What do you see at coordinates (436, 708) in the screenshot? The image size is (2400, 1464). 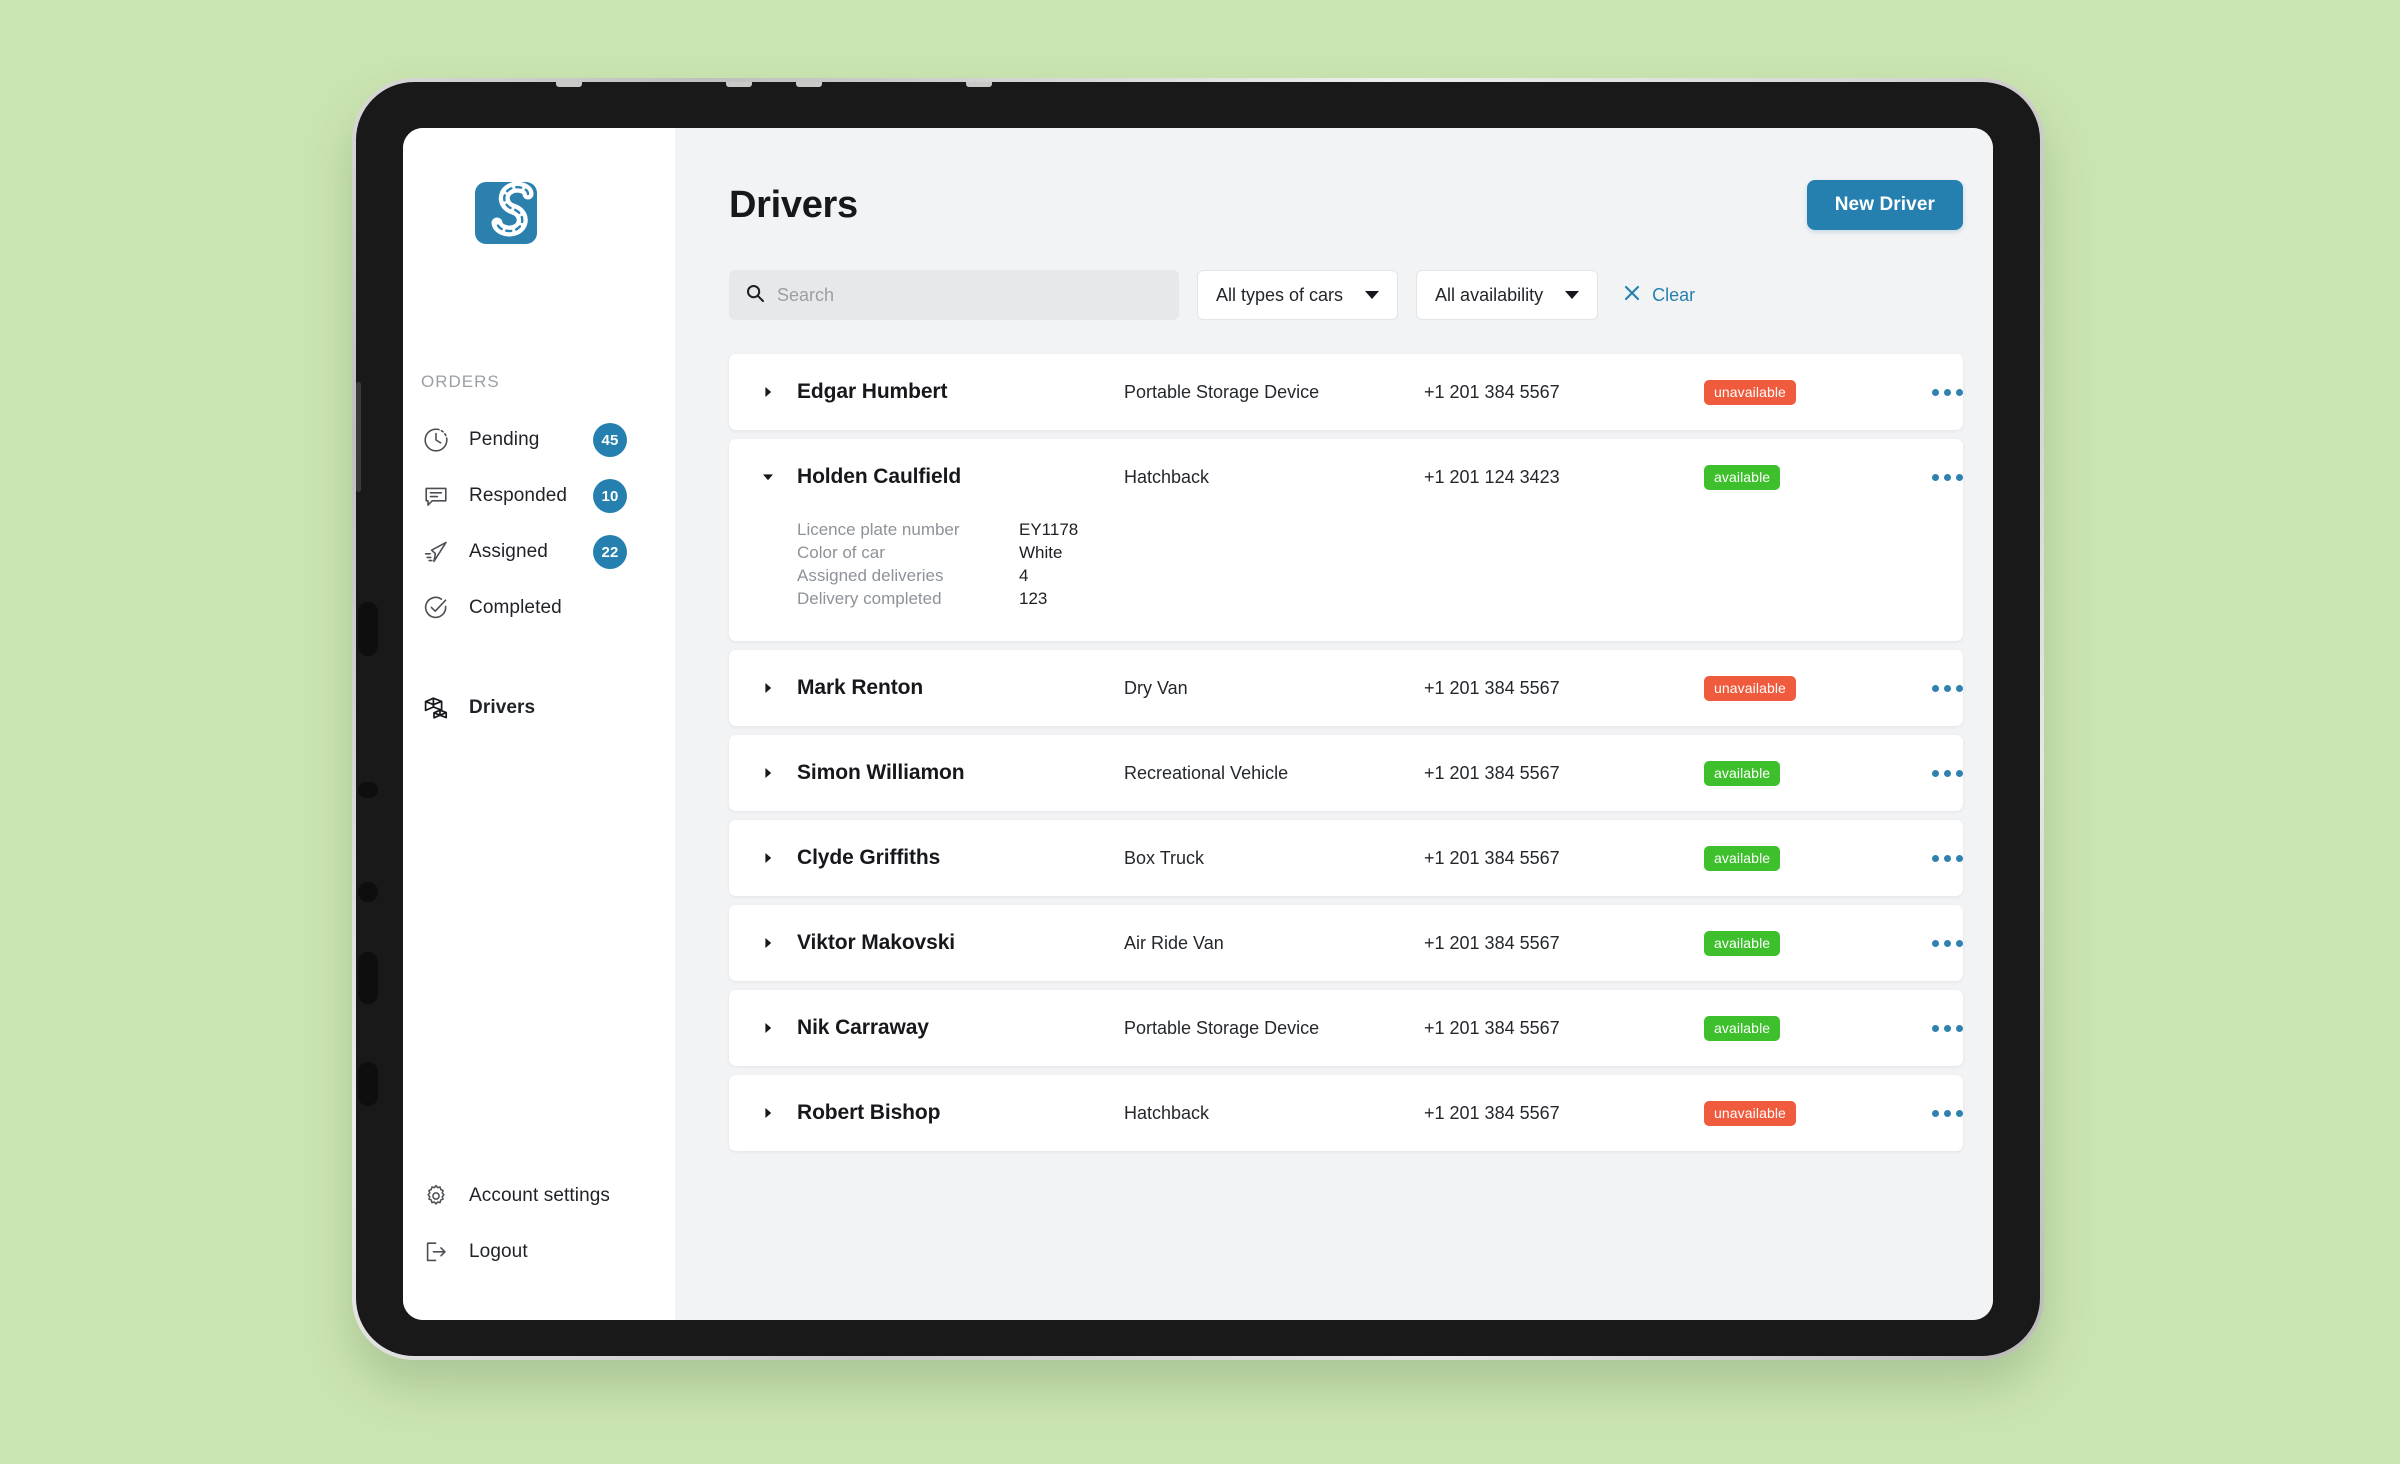 I see `boxes-icon` at bounding box center [436, 708].